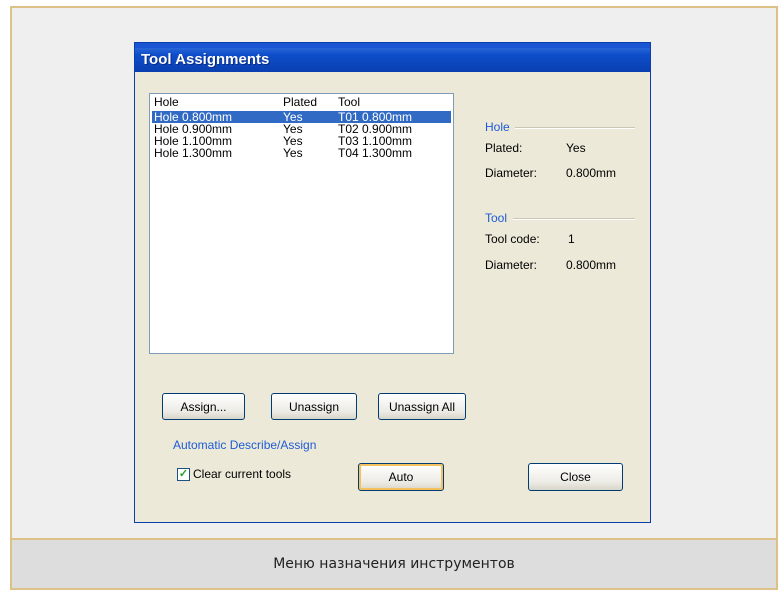 This screenshot has width=783, height=594. What do you see at coordinates (392, 57) in the screenshot?
I see `title-bar: Tool Assignments` at bounding box center [392, 57].